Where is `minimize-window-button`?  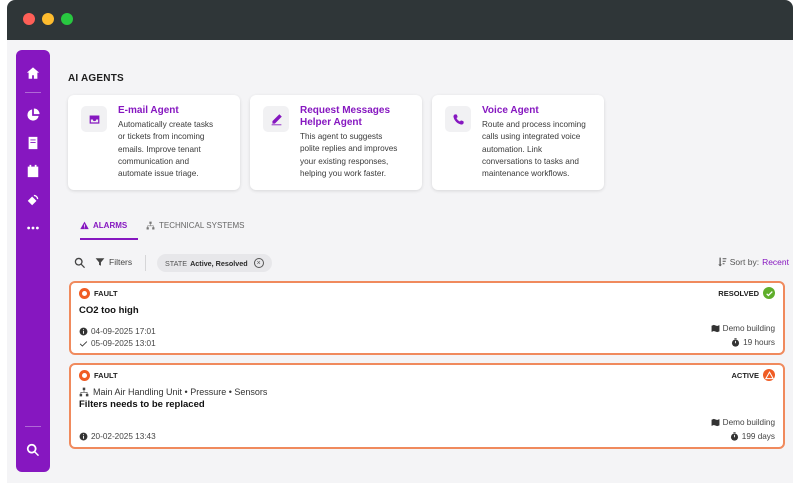
minimize-window-button is located at coordinates (48, 19).